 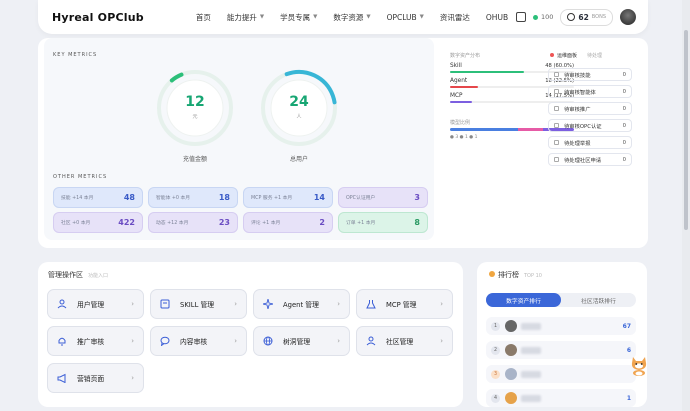 What do you see at coordinates (495, 326) in the screenshot?
I see `rank-number: 1` at bounding box center [495, 326].